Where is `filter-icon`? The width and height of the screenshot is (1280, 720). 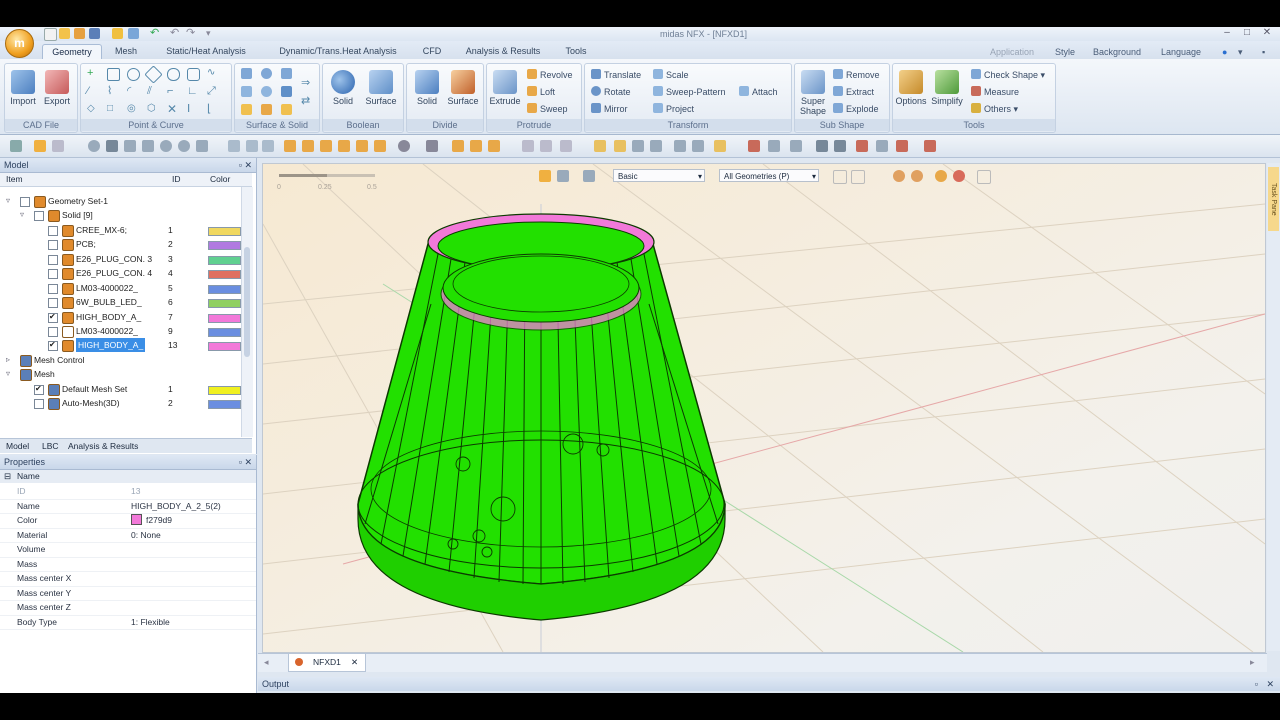
filter-icon is located at coordinates (796, 146).